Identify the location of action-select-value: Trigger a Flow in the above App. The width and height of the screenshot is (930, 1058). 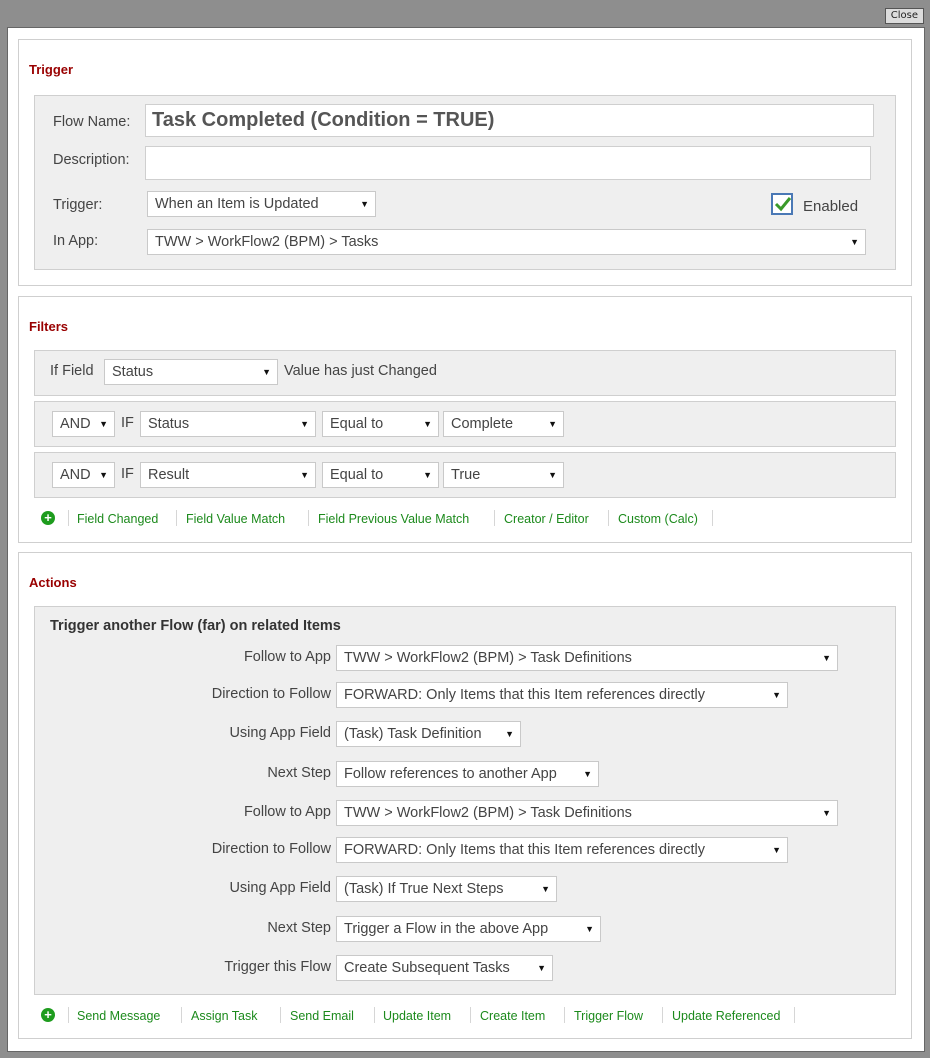
(446, 929).